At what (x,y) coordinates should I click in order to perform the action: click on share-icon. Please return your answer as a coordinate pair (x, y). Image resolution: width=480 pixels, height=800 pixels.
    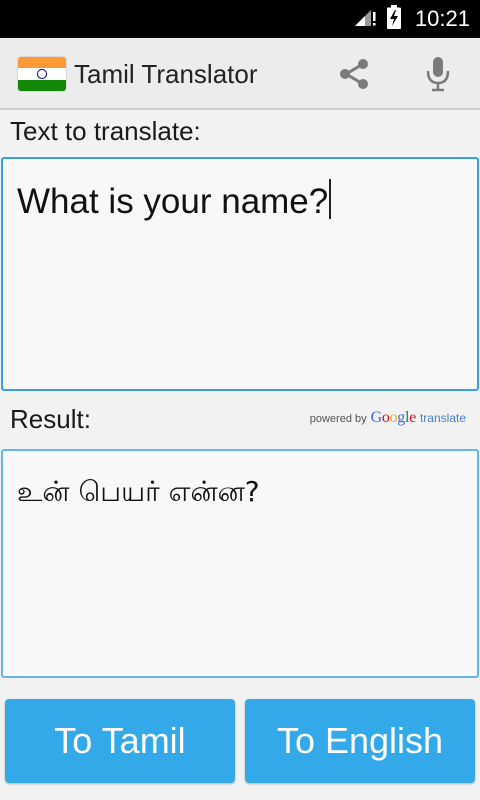
    Looking at the image, I should click on (354, 74).